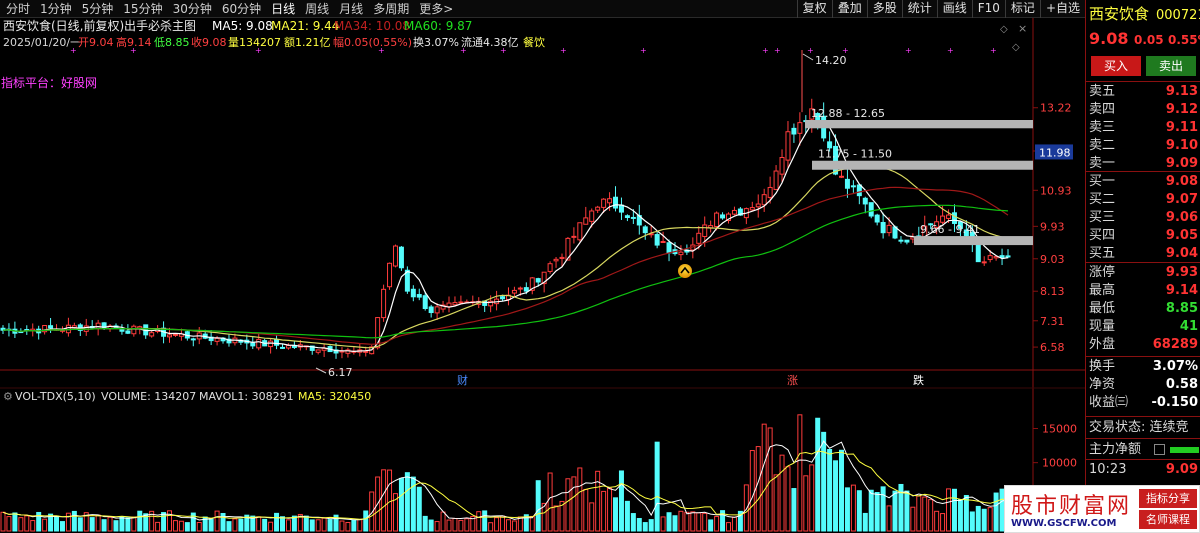  What do you see at coordinates (919, 124) in the screenshot?
I see `zone1-band` at bounding box center [919, 124].